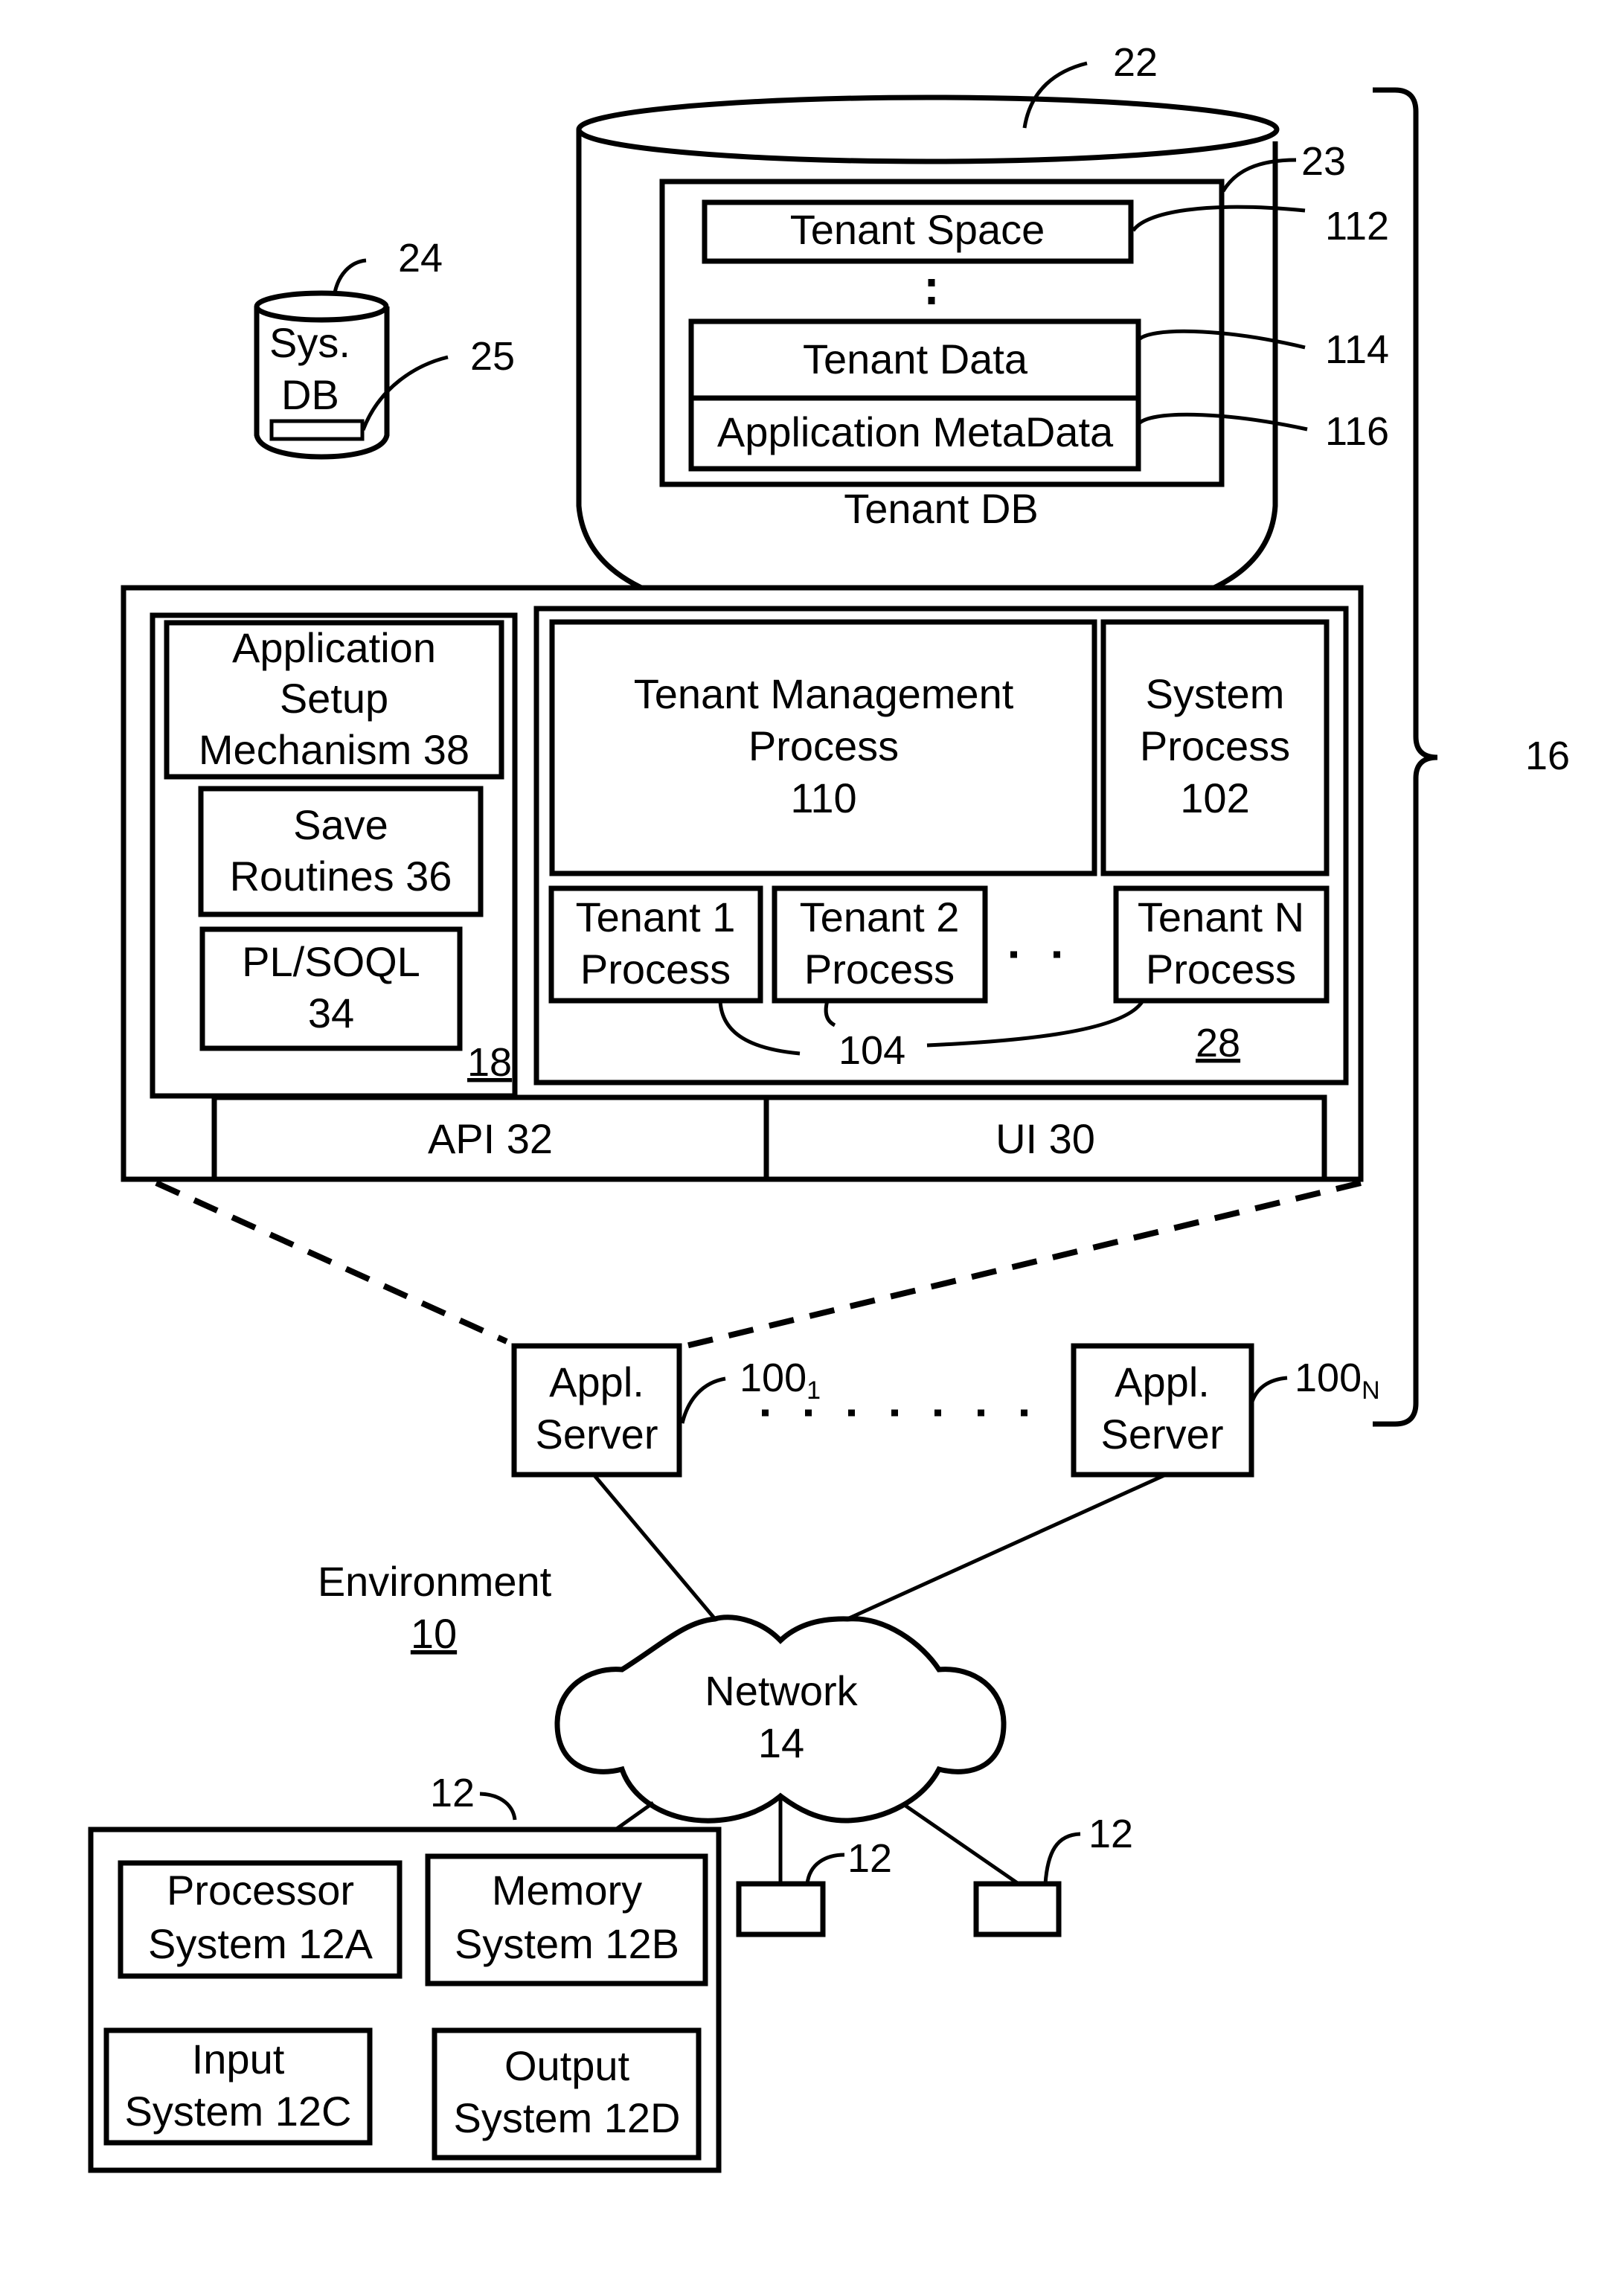 The height and width of the screenshot is (2296, 1616). I want to click on tenant-mgmt-line-2: Process, so click(823, 745).